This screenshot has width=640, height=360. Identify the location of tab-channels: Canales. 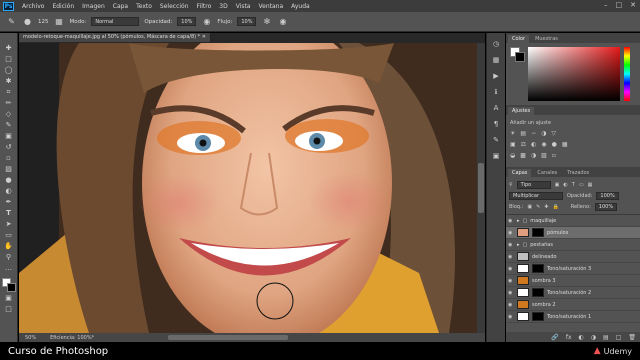
(547, 173).